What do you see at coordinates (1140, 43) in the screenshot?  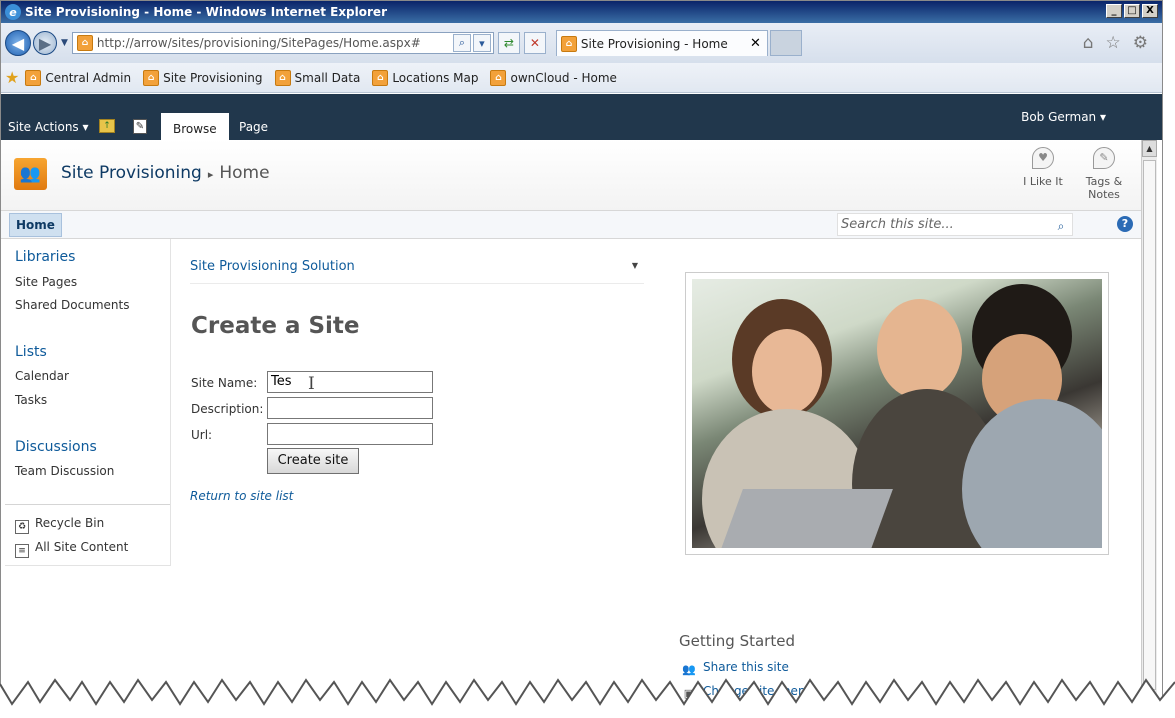 I see `gear-icon: ⚙` at bounding box center [1140, 43].